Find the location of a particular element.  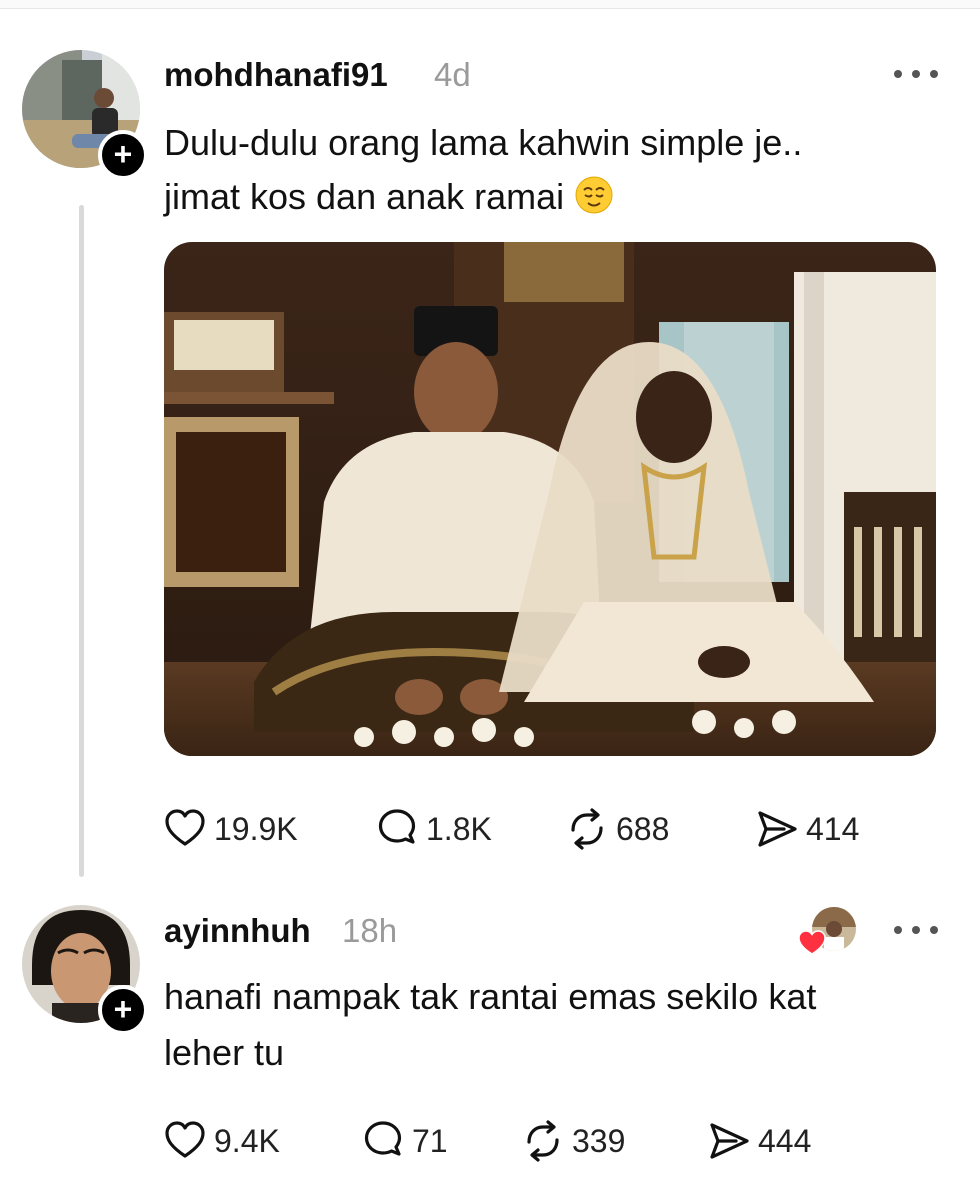

repost-button: 688 is located at coordinates (617, 829).